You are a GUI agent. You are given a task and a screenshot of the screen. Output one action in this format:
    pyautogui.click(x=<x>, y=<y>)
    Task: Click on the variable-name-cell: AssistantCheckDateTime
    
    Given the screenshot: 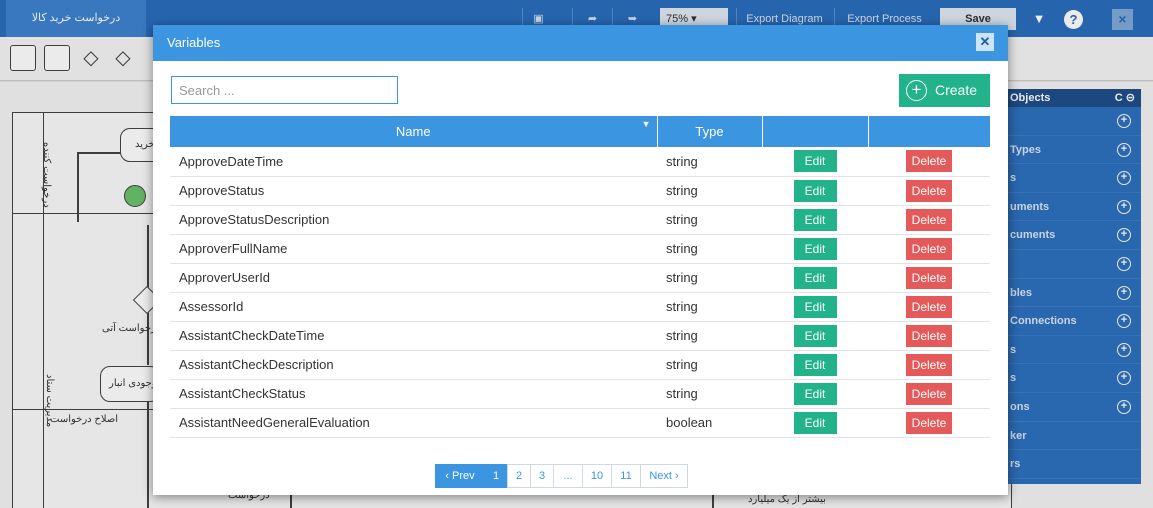 What is the action you would take?
    pyautogui.click(x=413, y=336)
    